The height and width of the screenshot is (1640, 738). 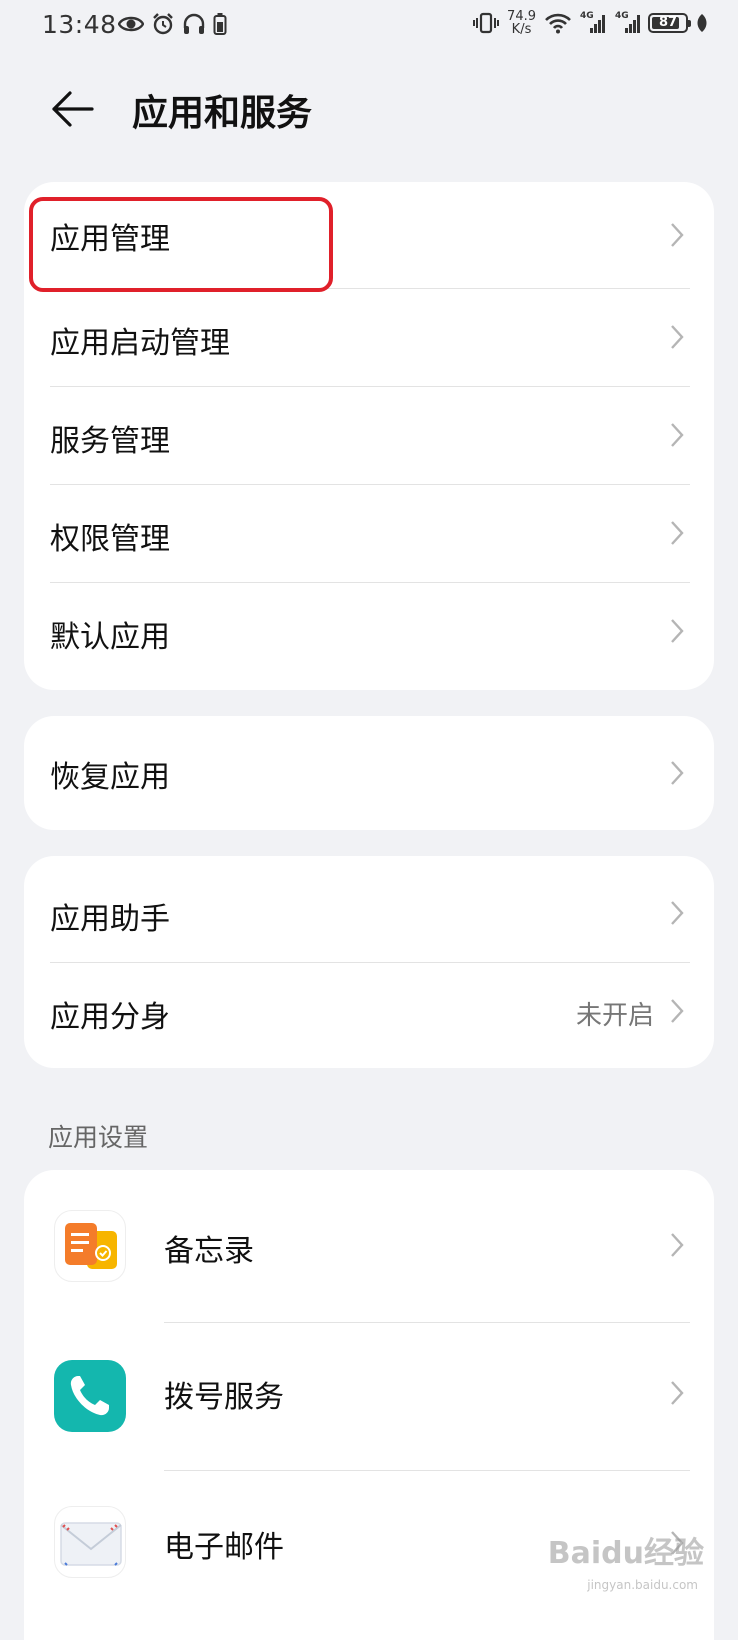 What do you see at coordinates (110, 441) in the screenshot?
I see `menu-item-label: 服务管理` at bounding box center [110, 441].